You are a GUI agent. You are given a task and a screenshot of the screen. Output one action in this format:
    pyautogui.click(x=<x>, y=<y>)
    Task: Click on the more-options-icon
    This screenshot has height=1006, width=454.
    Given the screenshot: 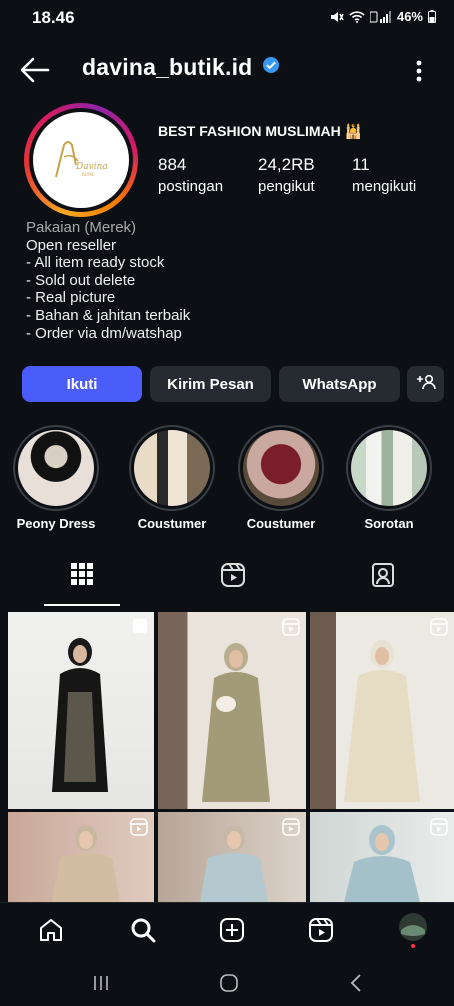 What is the action you would take?
    pyautogui.click(x=419, y=71)
    